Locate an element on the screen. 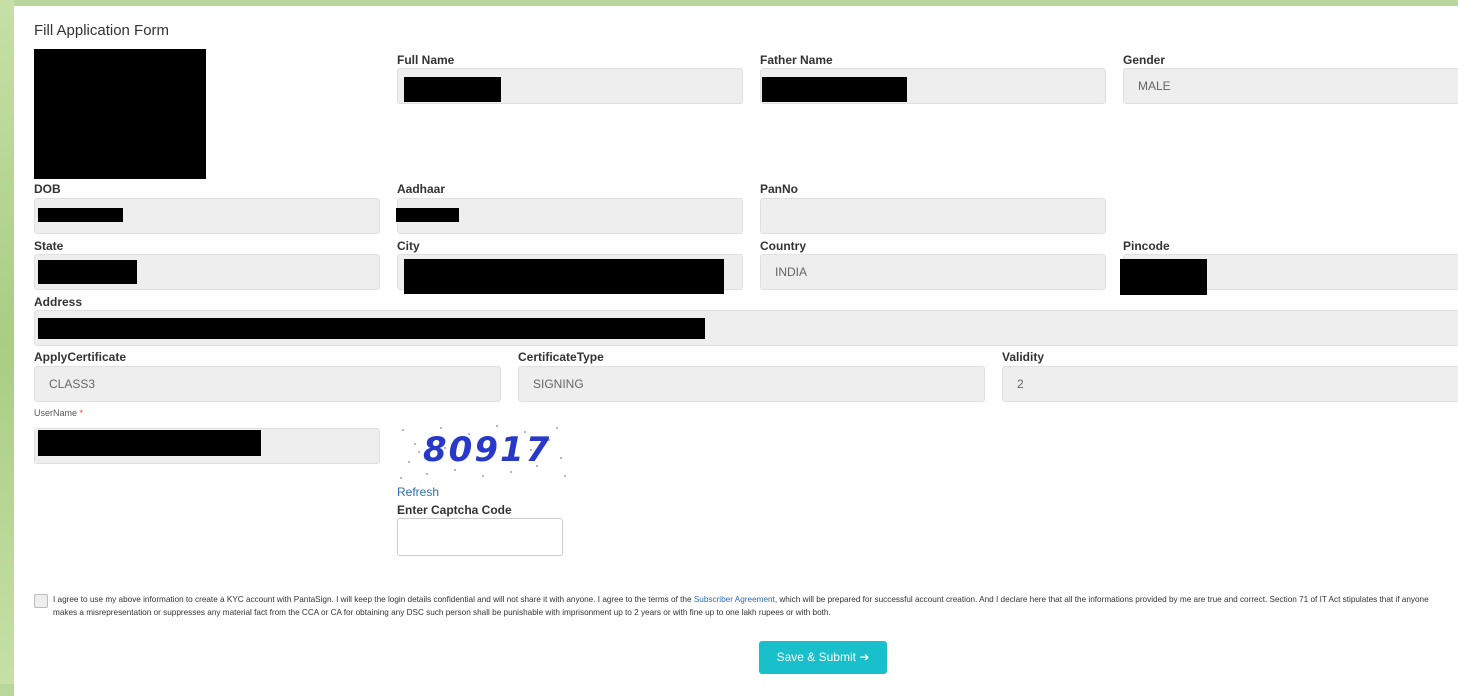 The width and height of the screenshot is (1458, 696). certificate-type-label: CertificateType is located at coordinates (561, 357).